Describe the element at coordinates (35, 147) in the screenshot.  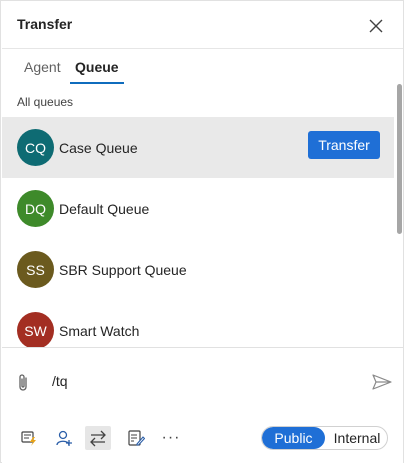
I see `avatar: CQ` at that location.